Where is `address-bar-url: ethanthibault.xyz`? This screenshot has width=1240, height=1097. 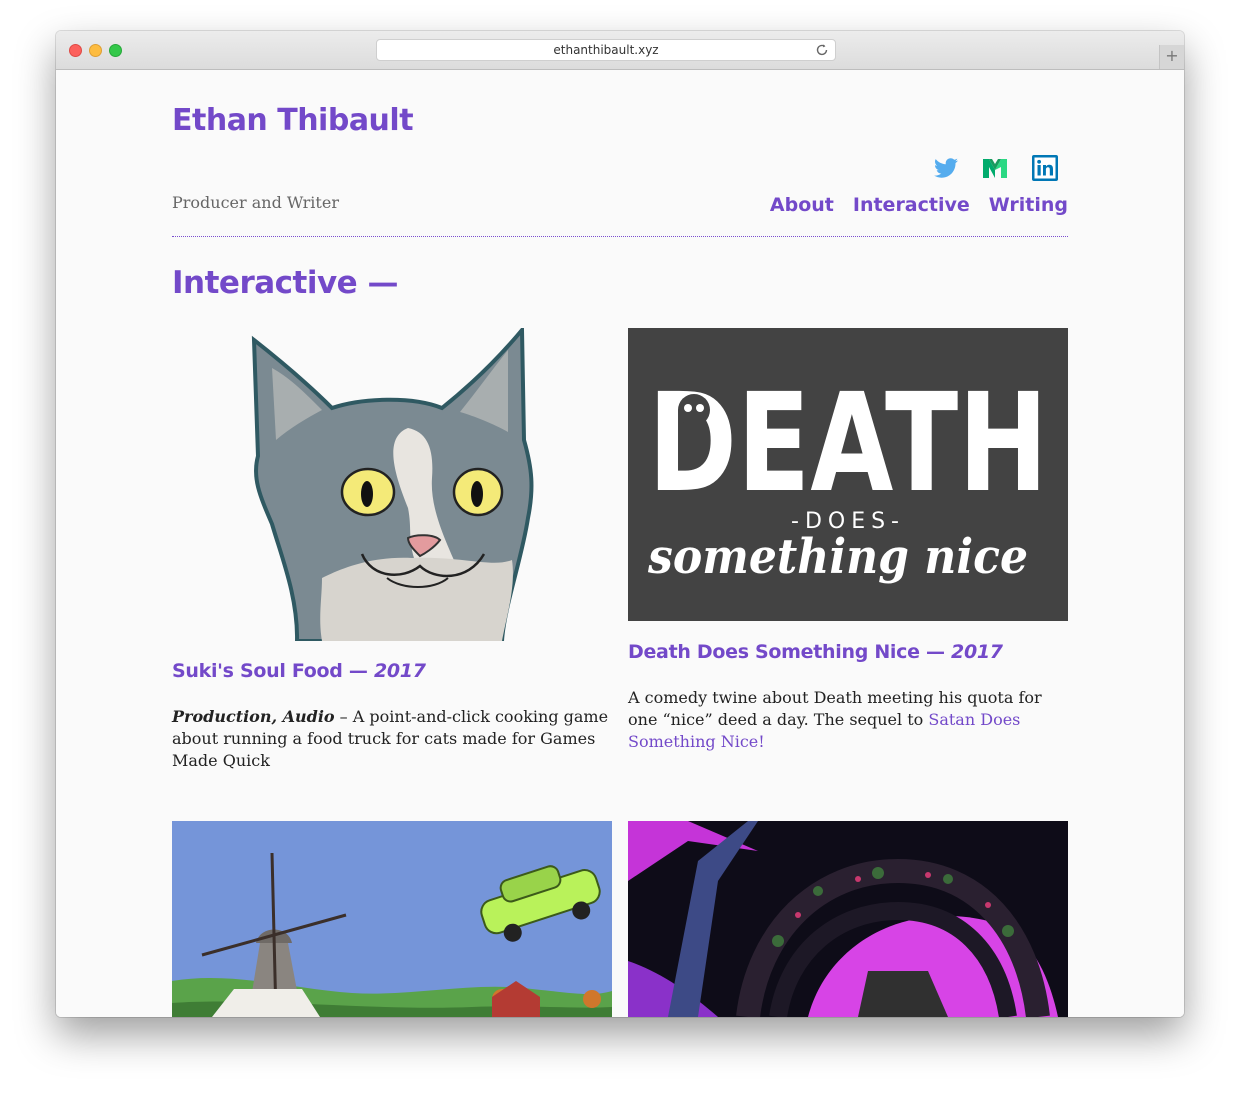 address-bar-url: ethanthibault.xyz is located at coordinates (606, 50).